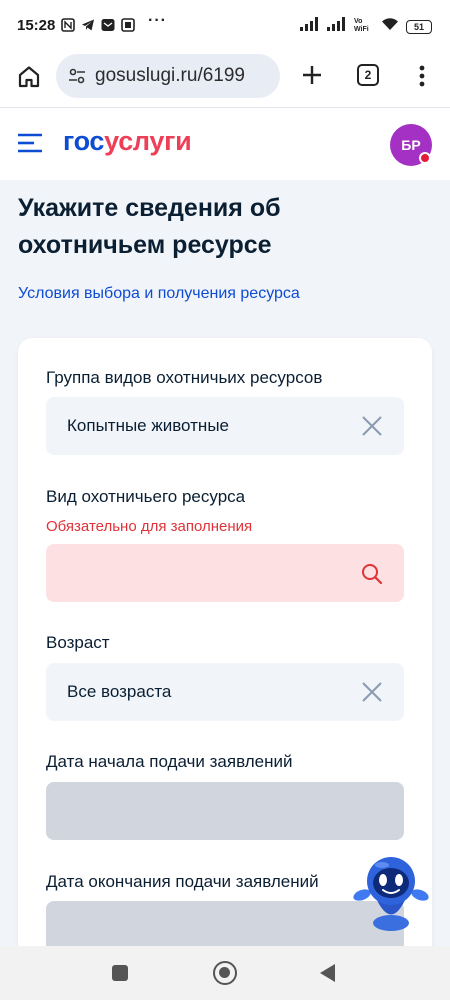  What do you see at coordinates (425, 158) in the screenshot?
I see `notification-dot` at bounding box center [425, 158].